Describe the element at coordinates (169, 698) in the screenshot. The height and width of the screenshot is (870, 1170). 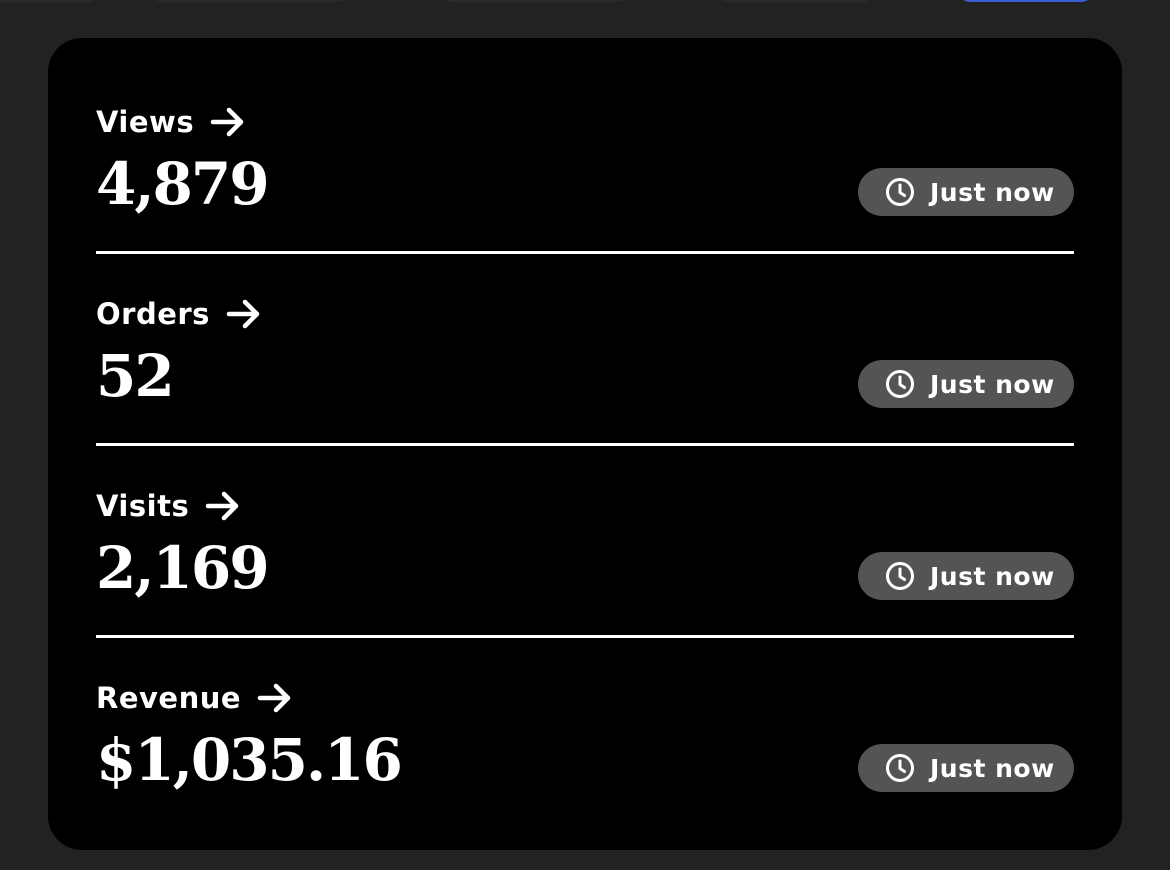
I see `metric-label: Revenue` at that location.